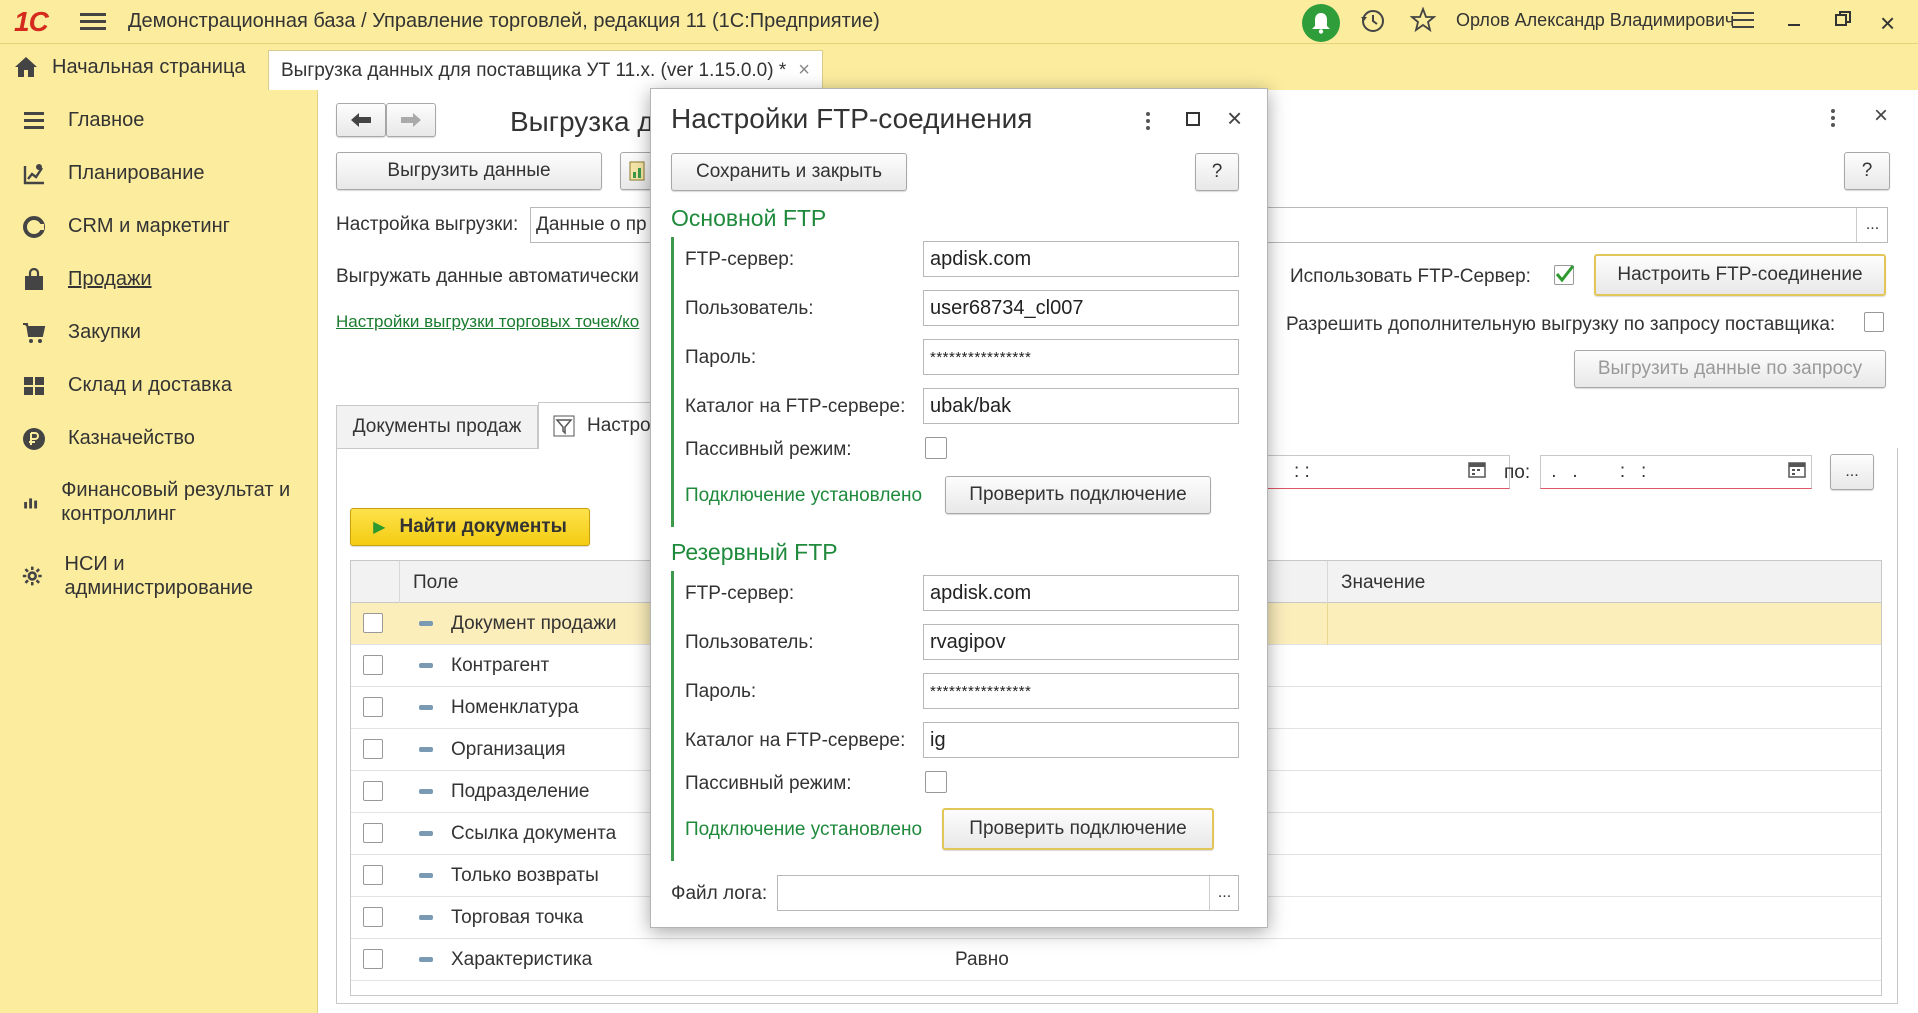  Describe the element at coordinates (740, 593) in the screenshot. I see `backup-server-label: FTP-сервер:` at that location.